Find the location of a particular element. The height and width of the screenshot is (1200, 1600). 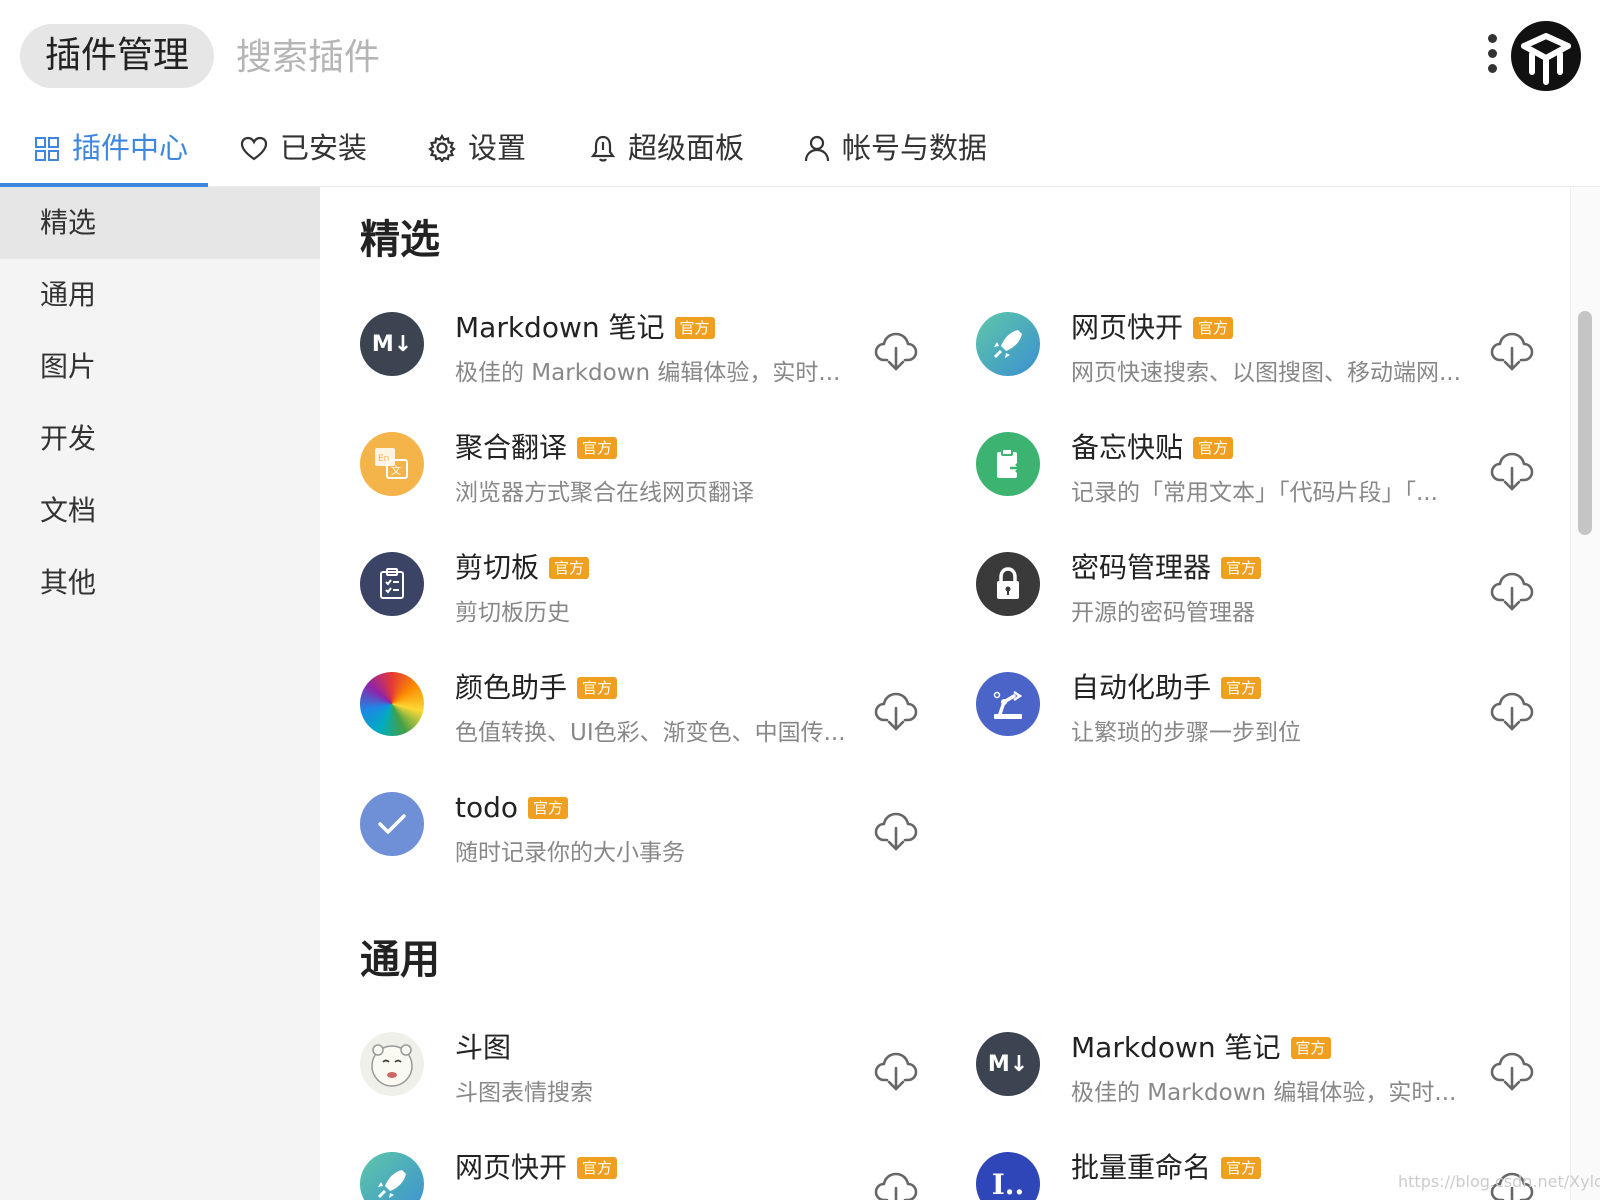

tab-bar: 插件中心 已安装 设置 超级面板 帐号与数据 is located at coordinates (800, 149).